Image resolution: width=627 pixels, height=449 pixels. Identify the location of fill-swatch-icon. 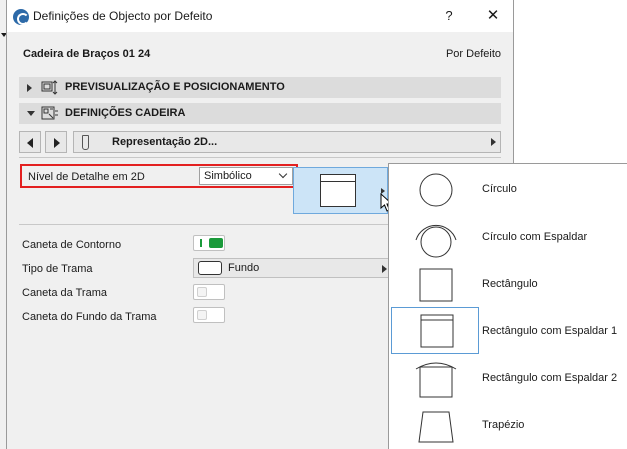
(210, 268).